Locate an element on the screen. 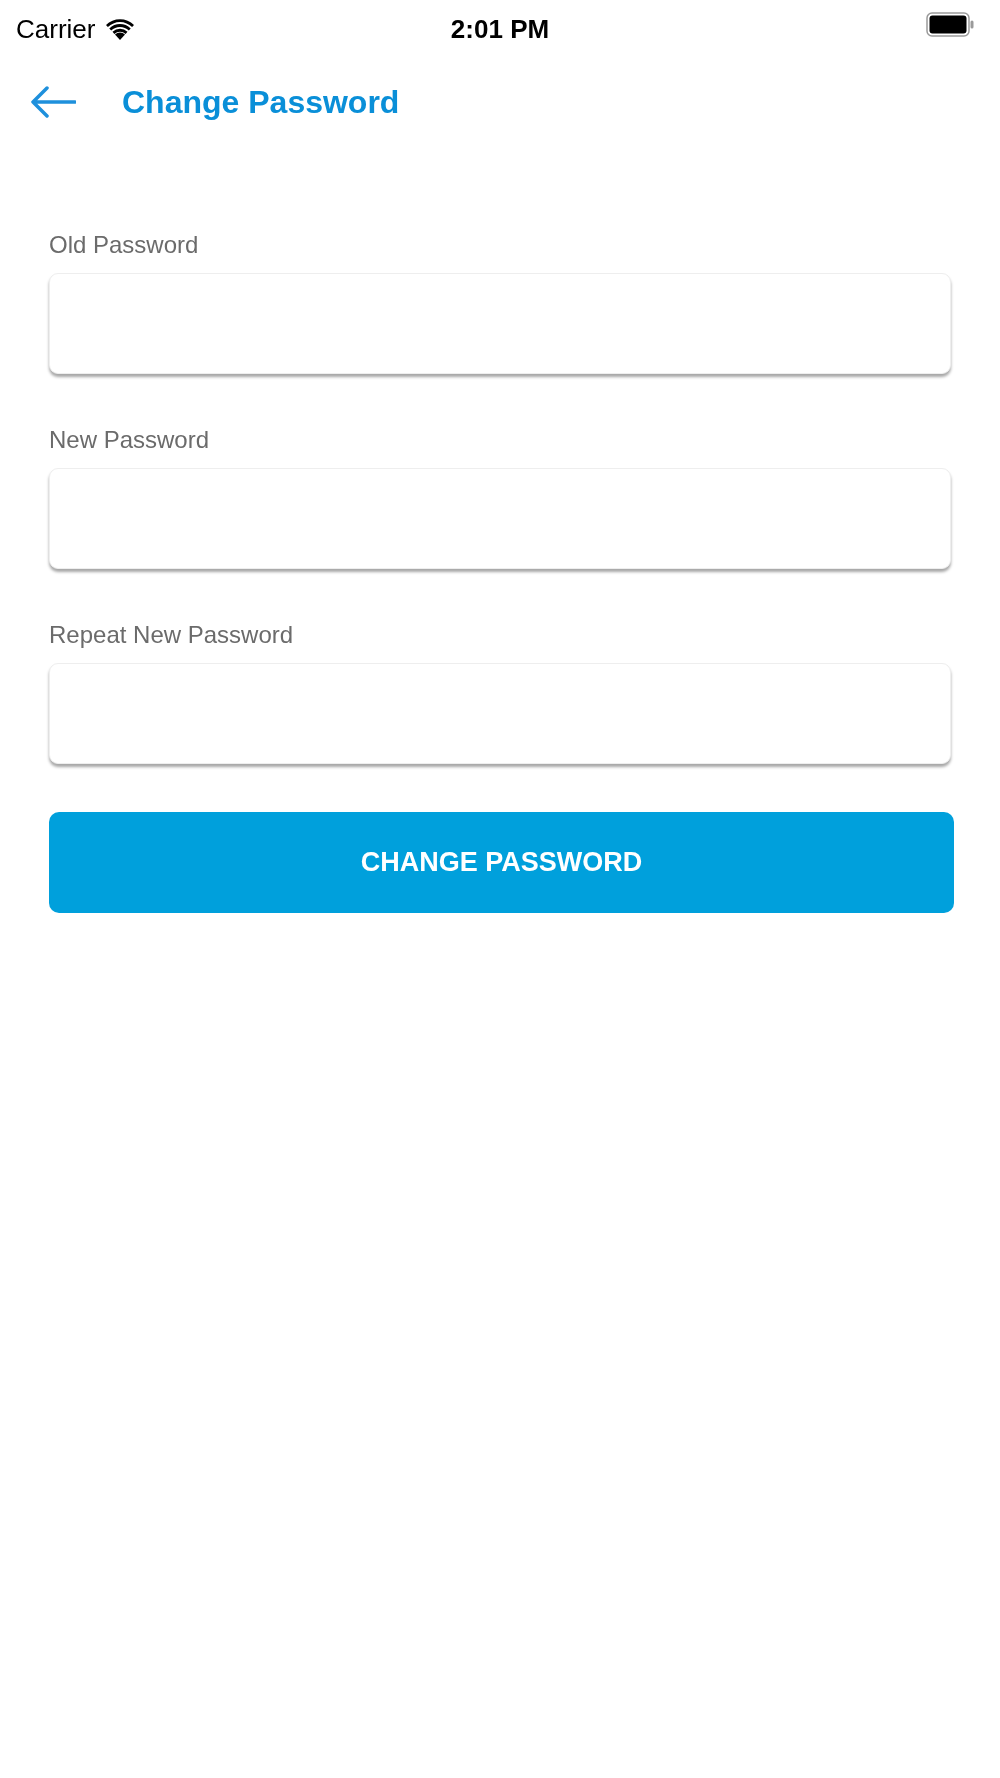  change-password-button: CHANGE PASSWORD is located at coordinates (501, 862).